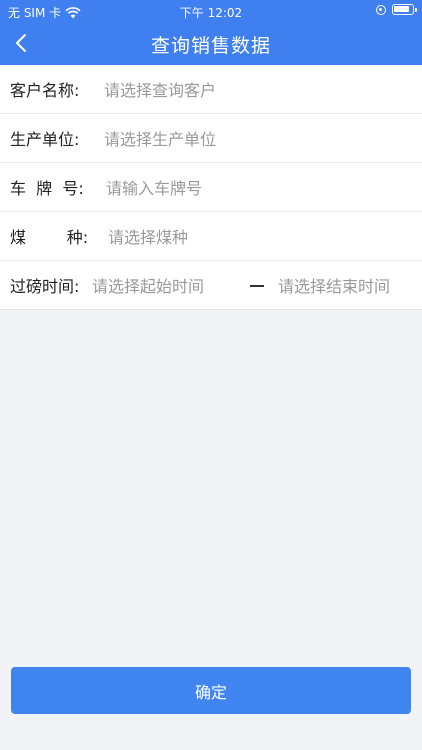  I want to click on confirm-button: 确定, so click(211, 690).